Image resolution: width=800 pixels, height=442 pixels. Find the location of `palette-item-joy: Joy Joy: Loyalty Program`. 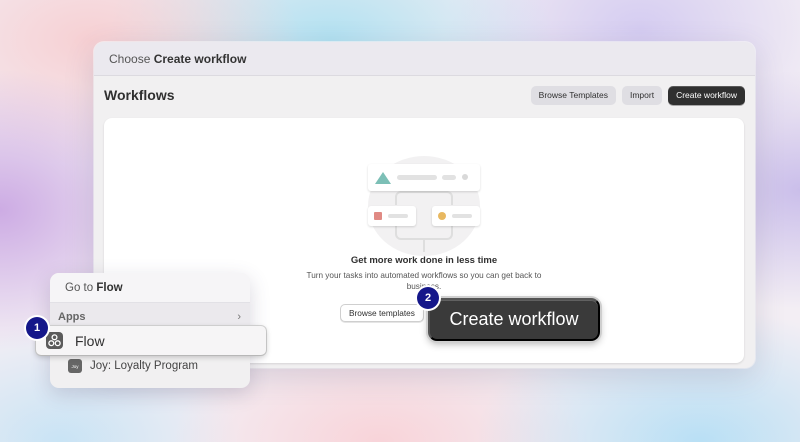

palette-item-joy: Joy Joy: Loyalty Program is located at coordinates (128, 366).